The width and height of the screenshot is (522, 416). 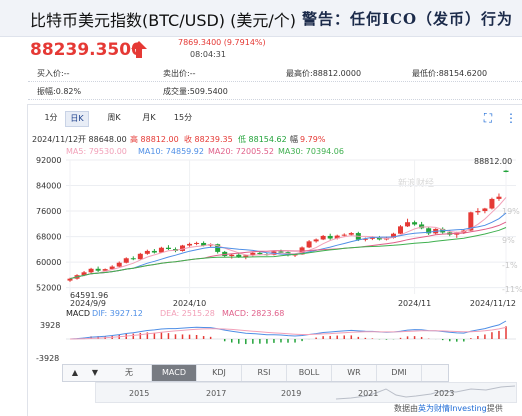 I want to click on indicator-rsi: RSI, so click(x=264, y=373).